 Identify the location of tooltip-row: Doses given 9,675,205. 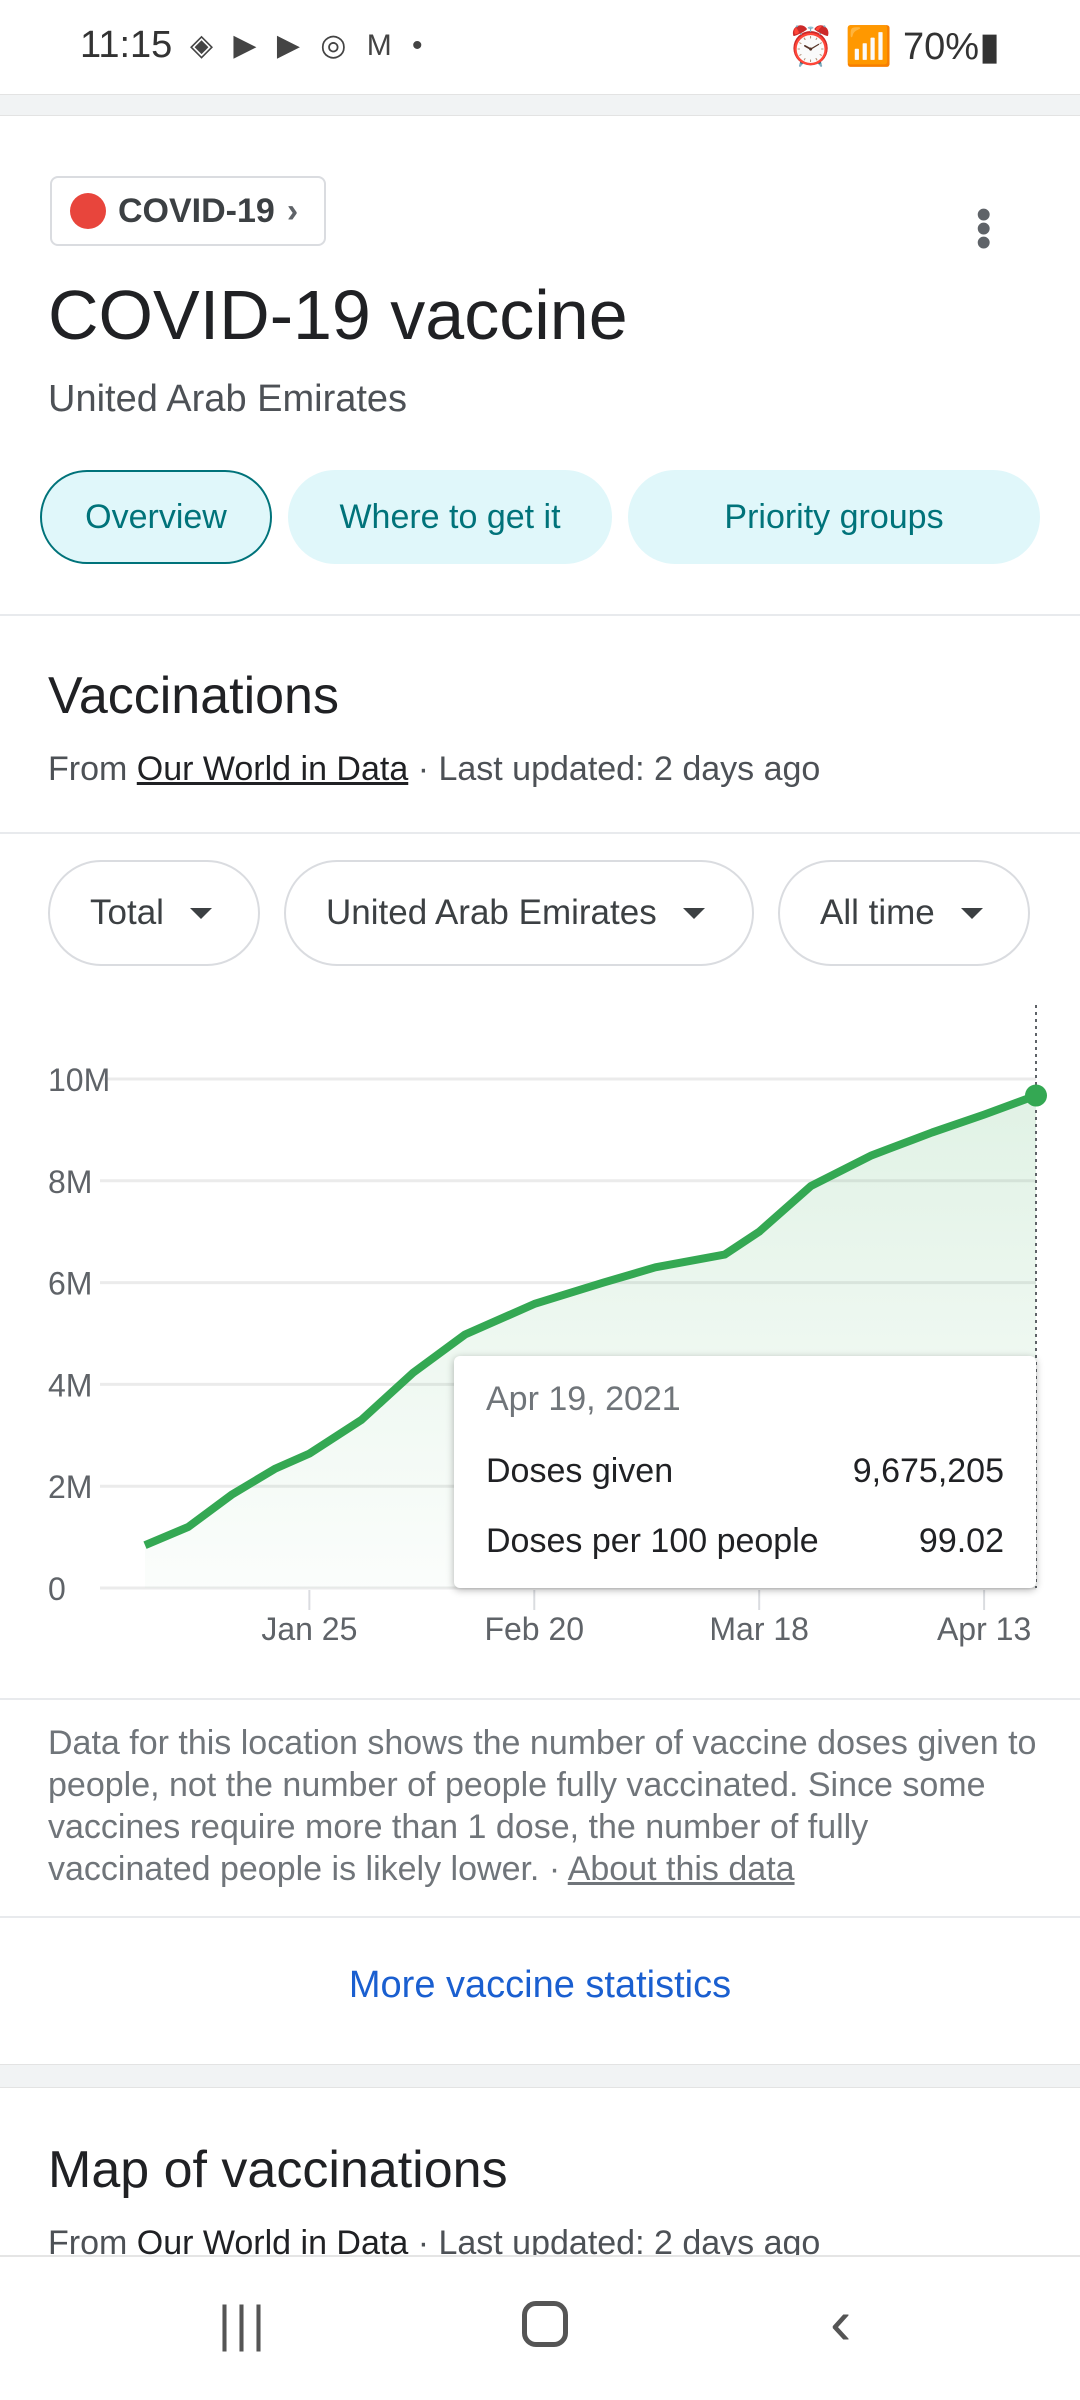
(745, 1471).